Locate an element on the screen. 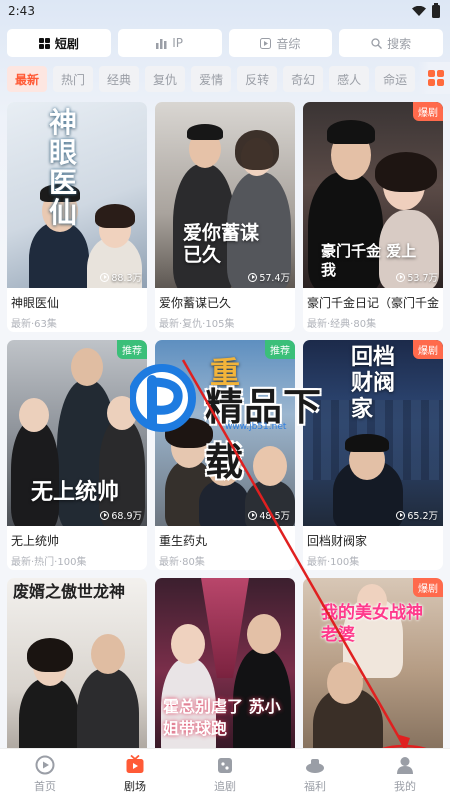 The image size is (450, 800). play-count-value: 68.9万 is located at coordinates (126, 516).